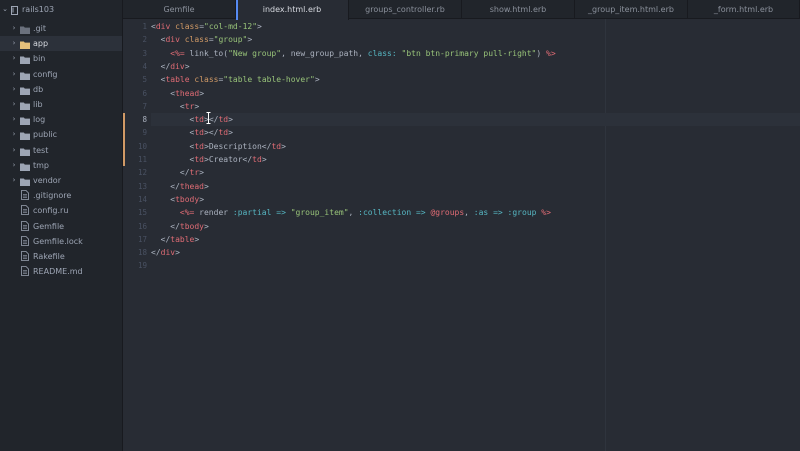 The height and width of the screenshot is (451, 800). I want to click on code-token: ,, so click(353, 213).